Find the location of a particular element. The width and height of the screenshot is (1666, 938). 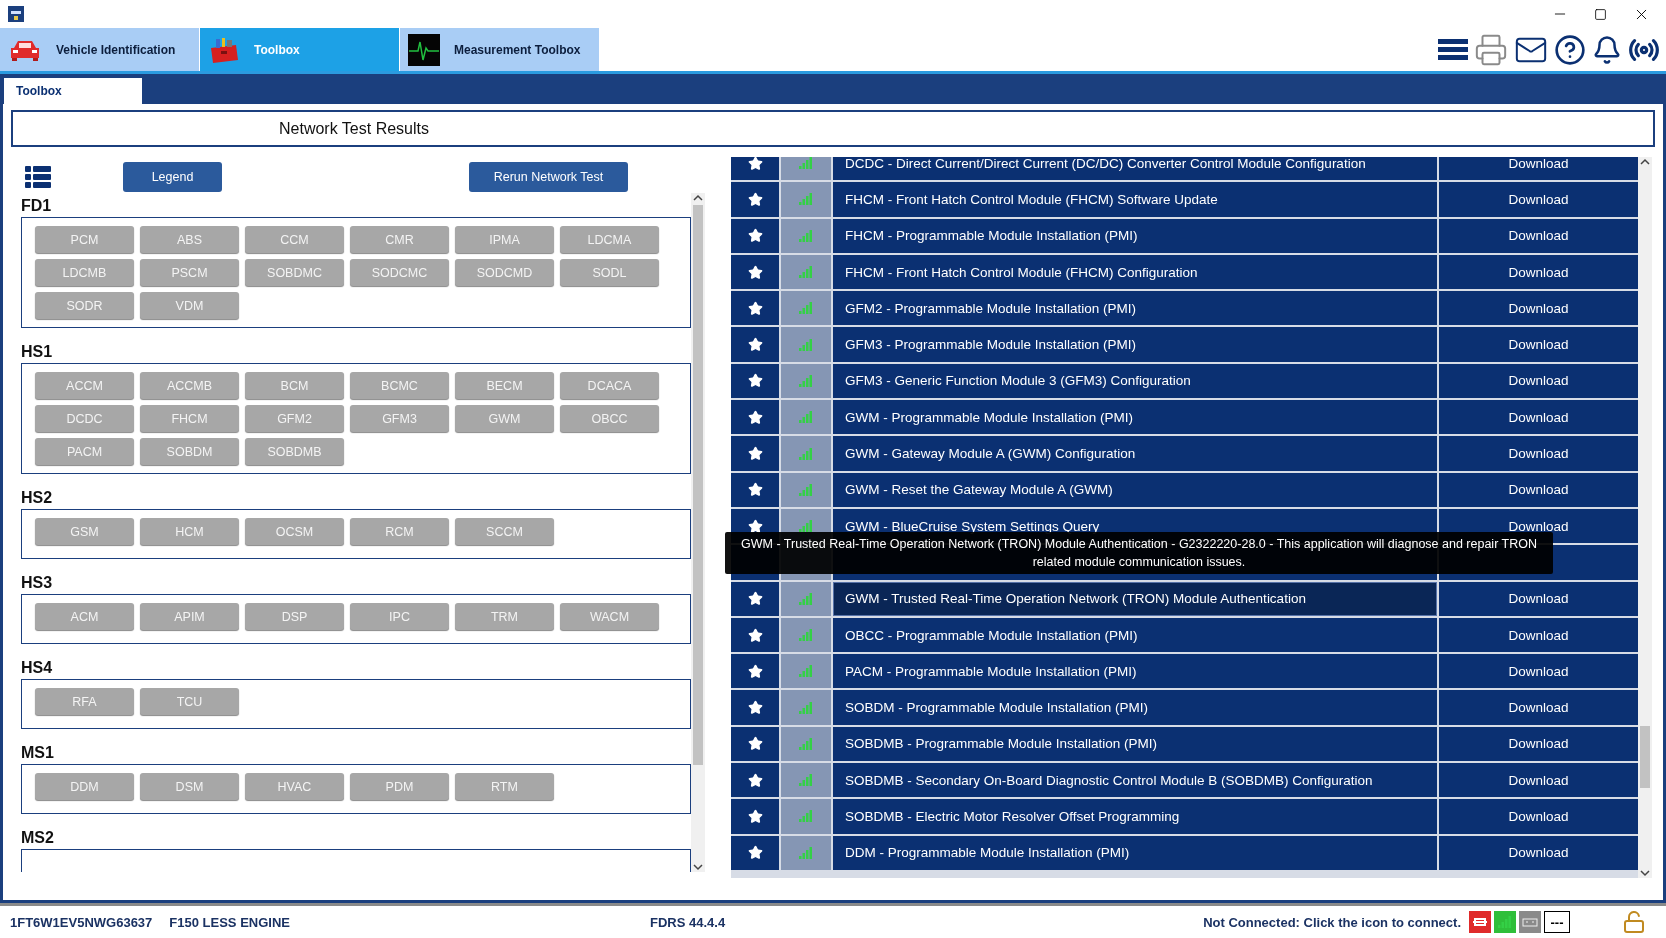

module-button: LDCMA is located at coordinates (609, 239).